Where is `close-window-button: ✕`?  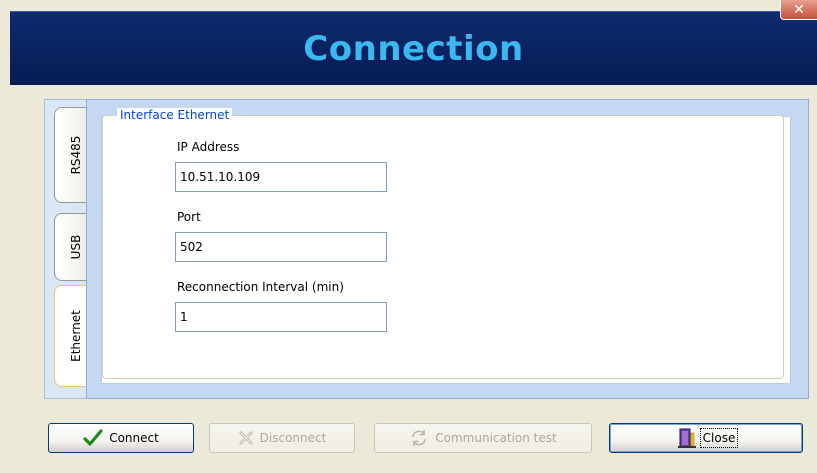 close-window-button: ✕ is located at coordinates (798, 10).